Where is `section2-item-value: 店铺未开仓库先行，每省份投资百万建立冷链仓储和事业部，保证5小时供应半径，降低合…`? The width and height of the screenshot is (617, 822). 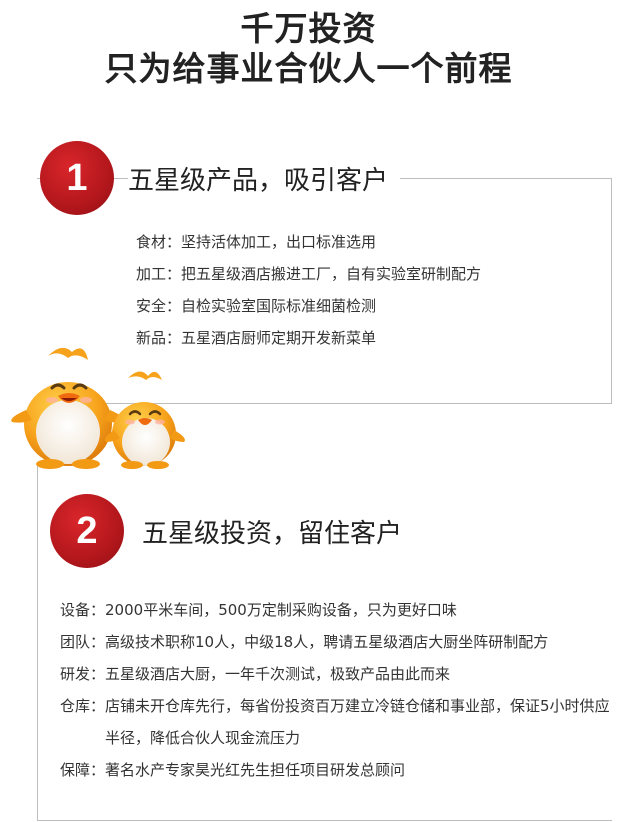 section2-item-value: 店铺未开仓库先行，每省份投资百万建立冷链仓储和事业部，保证5小时供应半径，降低合… is located at coordinates (357, 722).